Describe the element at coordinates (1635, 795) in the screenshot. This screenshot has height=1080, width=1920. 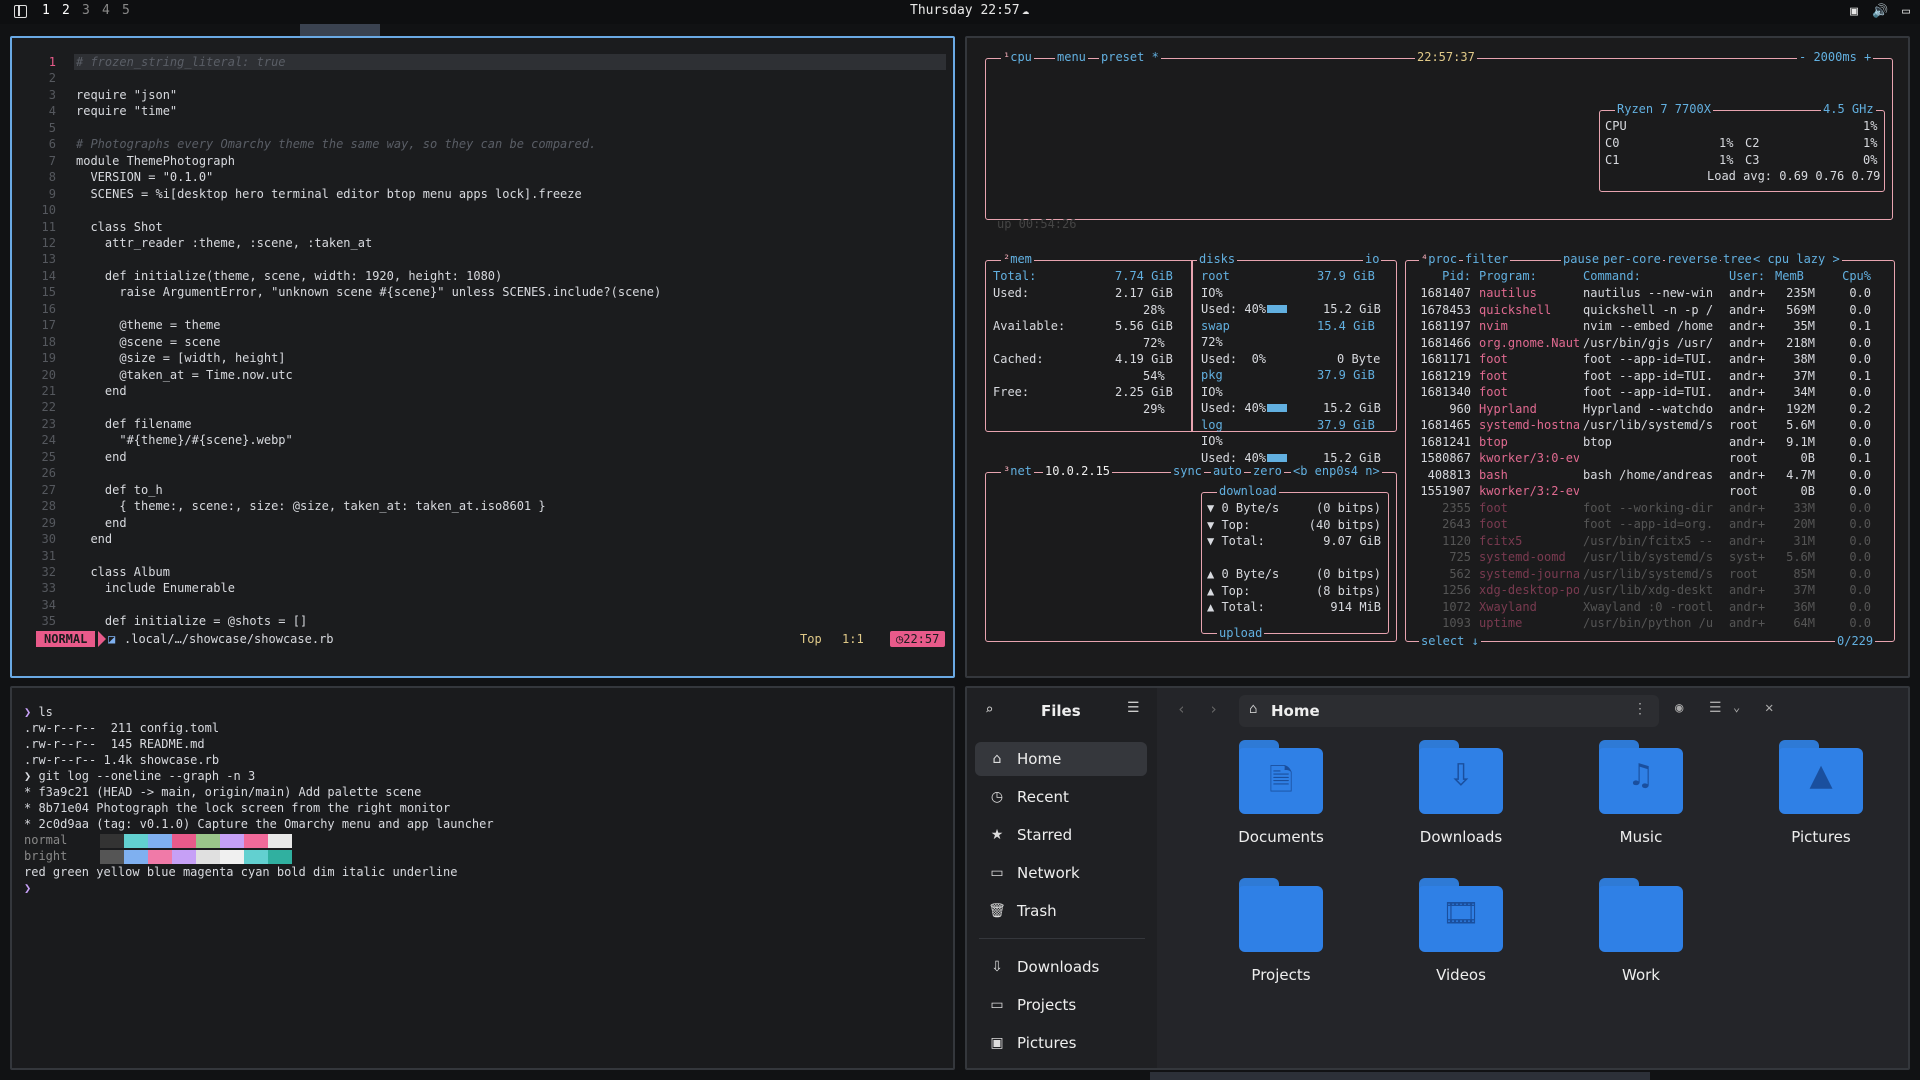
I see `folder-music: ♫ Music` at that location.